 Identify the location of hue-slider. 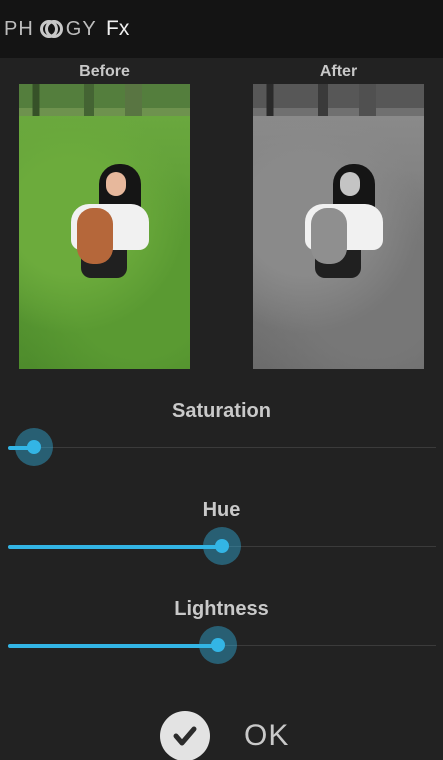
(222, 546).